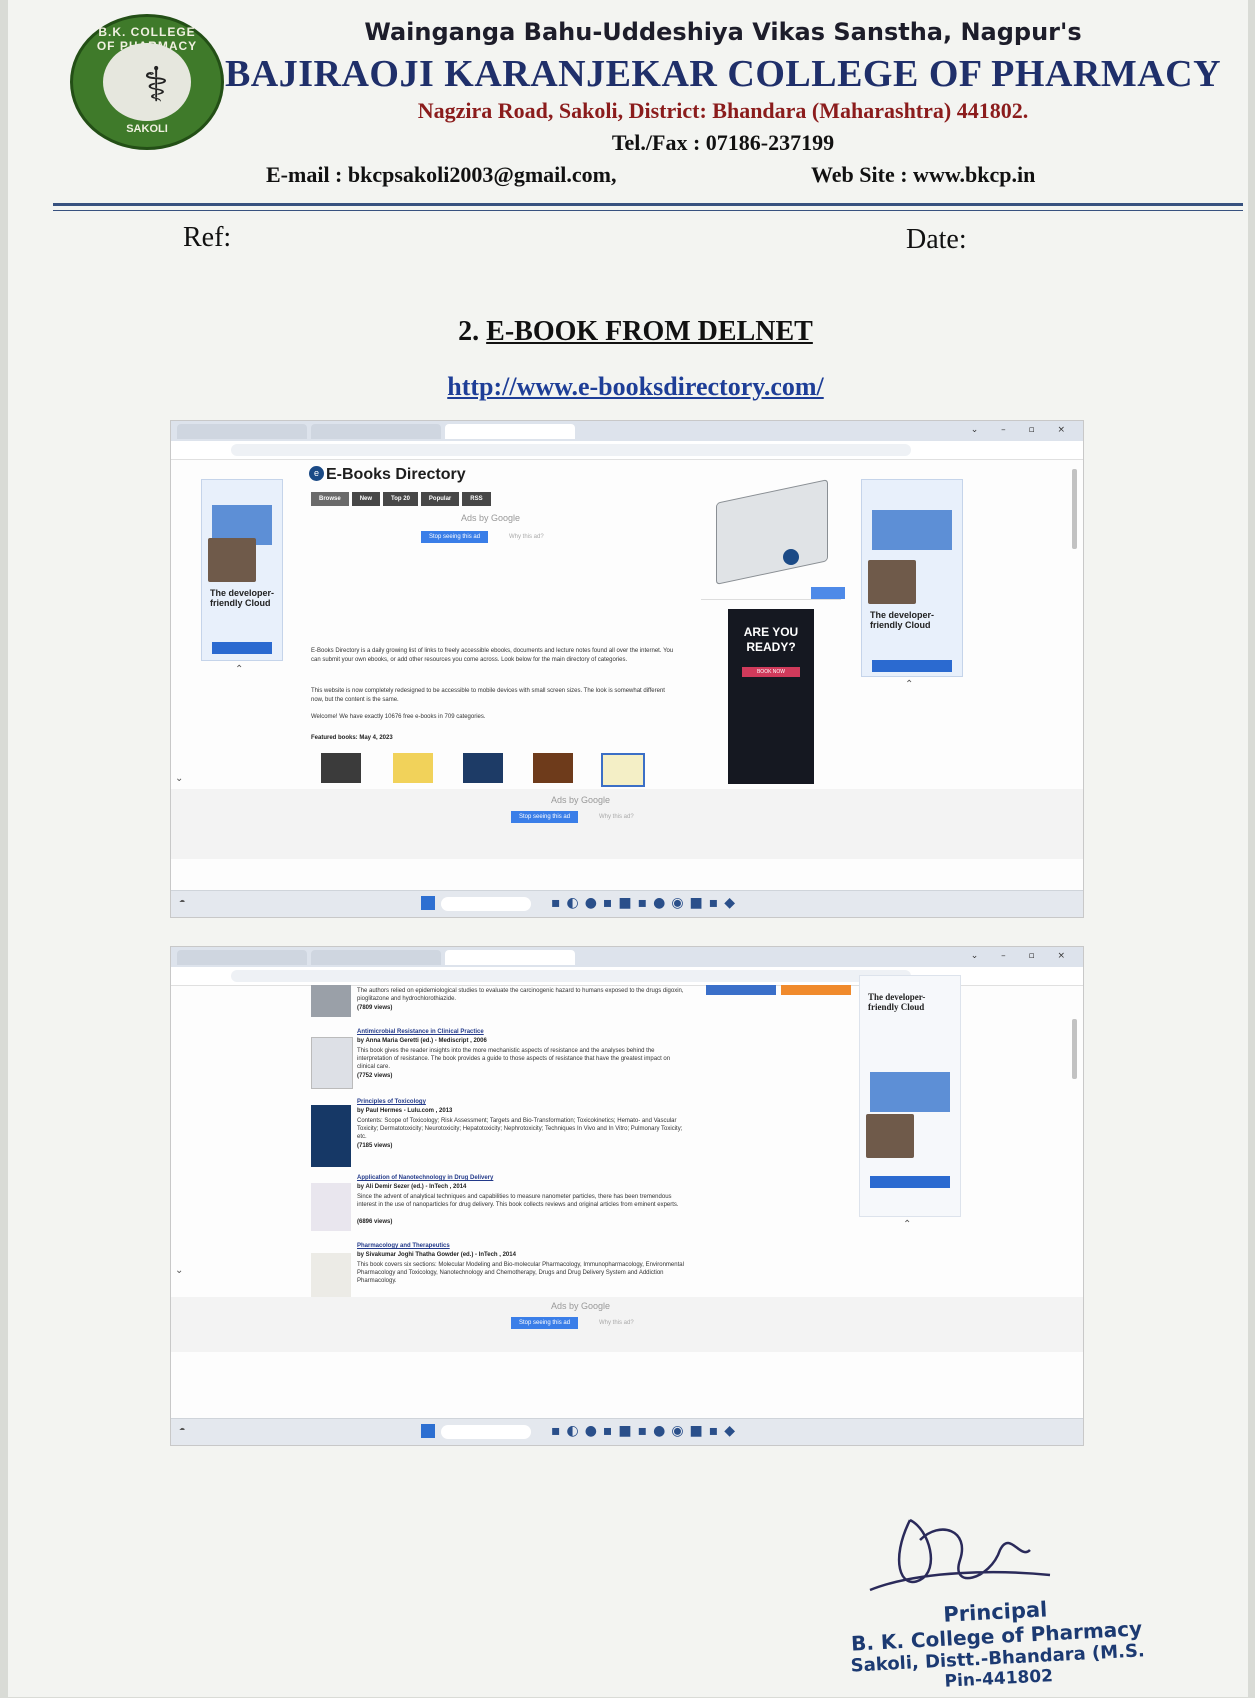 This screenshot has height=1698, width=1255. What do you see at coordinates (771, 696) in the screenshot?
I see `dark-ad: ARE YOU READY? BOOK NOW` at bounding box center [771, 696].